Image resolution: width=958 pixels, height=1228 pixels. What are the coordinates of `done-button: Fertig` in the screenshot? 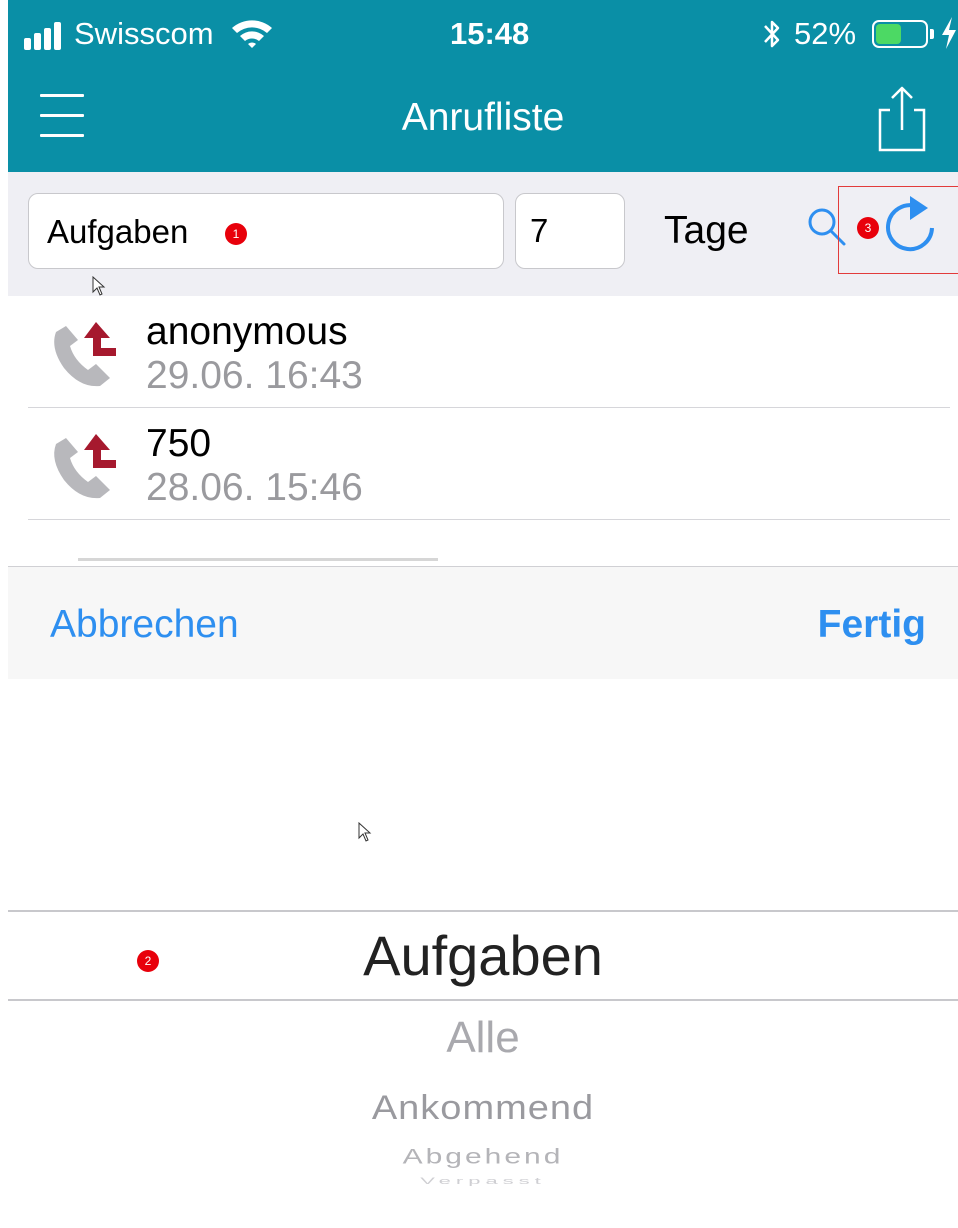 It's located at (872, 625).